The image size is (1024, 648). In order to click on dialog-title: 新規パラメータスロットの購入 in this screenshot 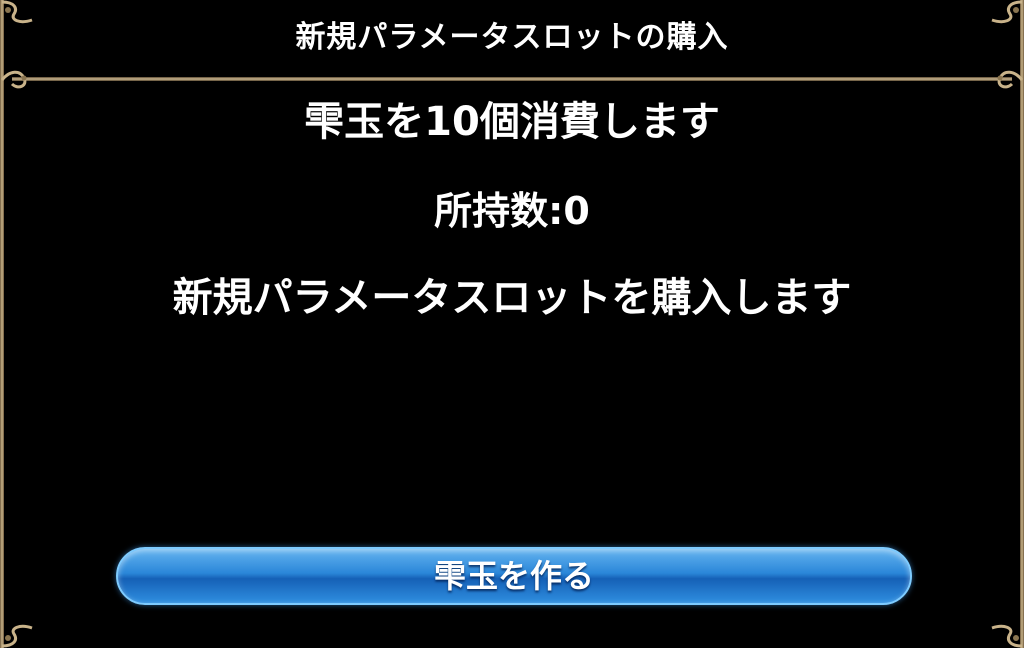, I will do `click(512, 37)`.